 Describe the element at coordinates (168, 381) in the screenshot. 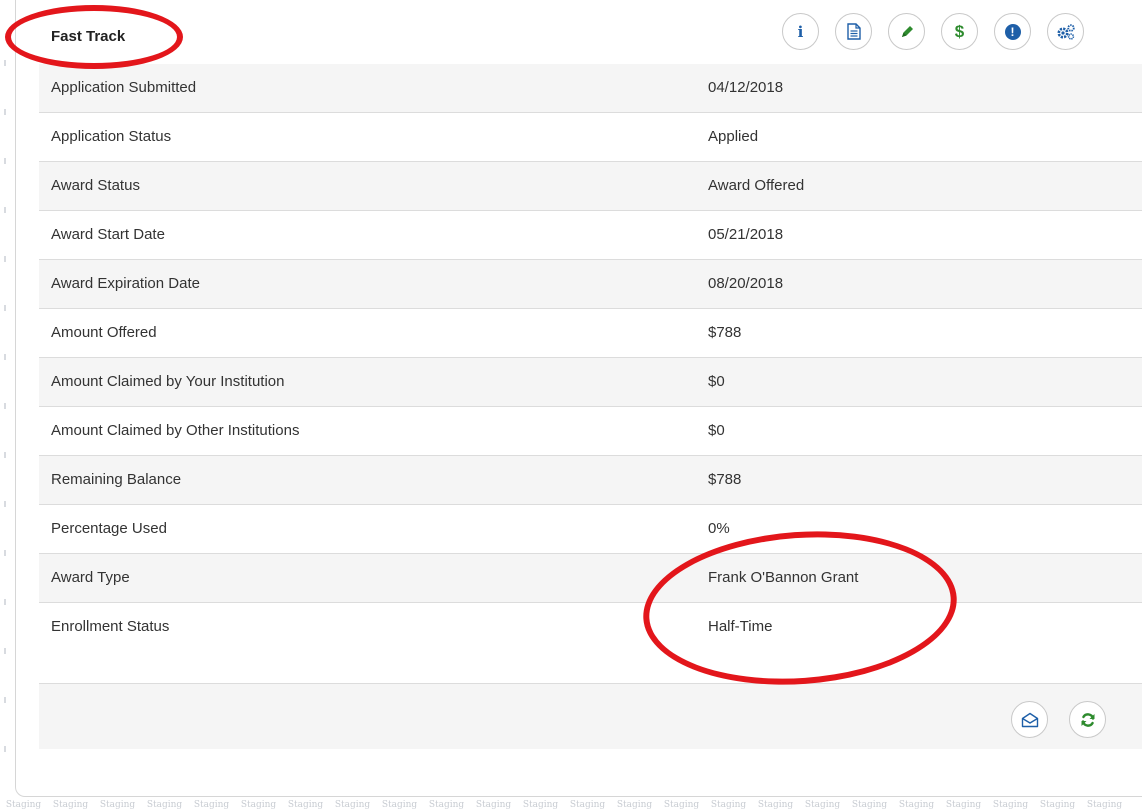

I see `row-label: Amount Claimed by Your Institution` at that location.